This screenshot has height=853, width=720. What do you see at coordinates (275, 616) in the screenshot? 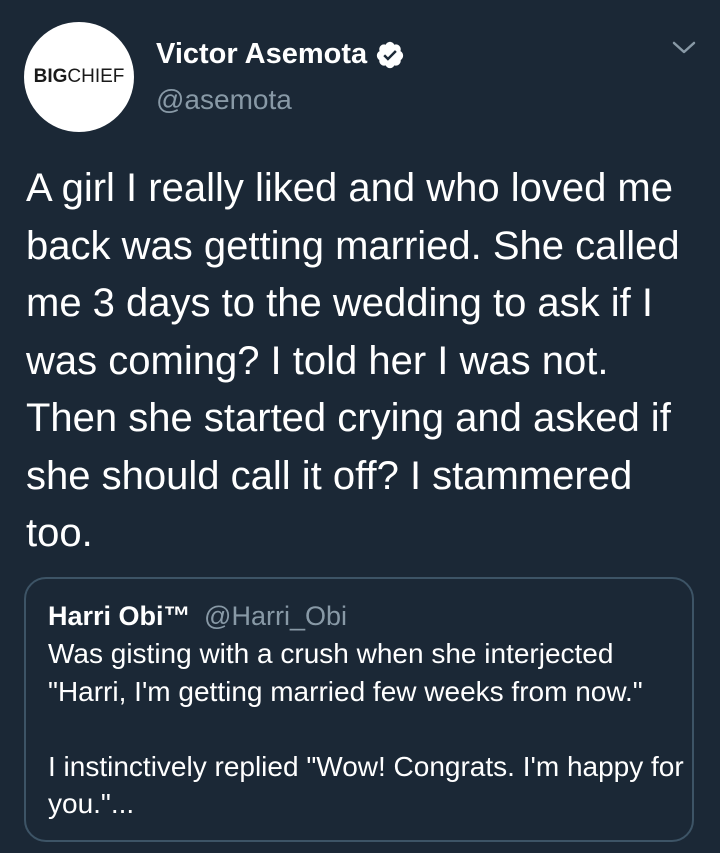
I see `quoted-author-handle: @Harri_Obi` at bounding box center [275, 616].